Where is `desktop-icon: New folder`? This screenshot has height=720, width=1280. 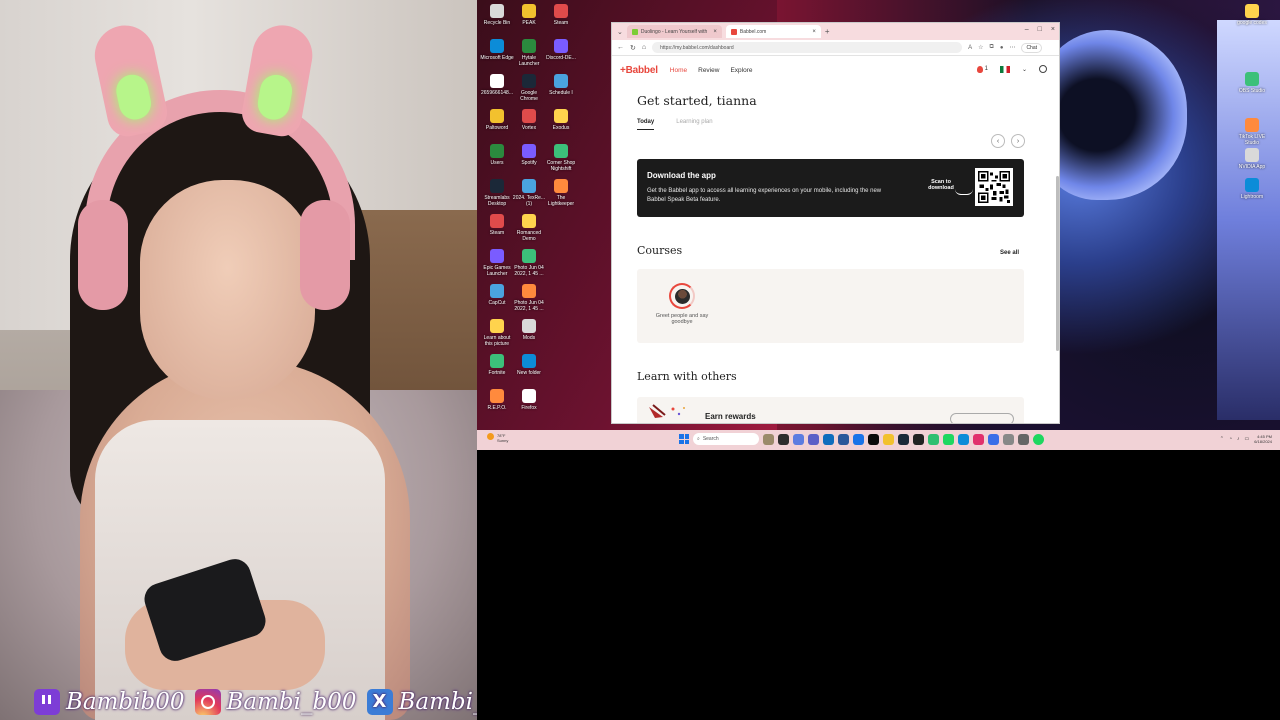 desktop-icon: New folder is located at coordinates (529, 365).